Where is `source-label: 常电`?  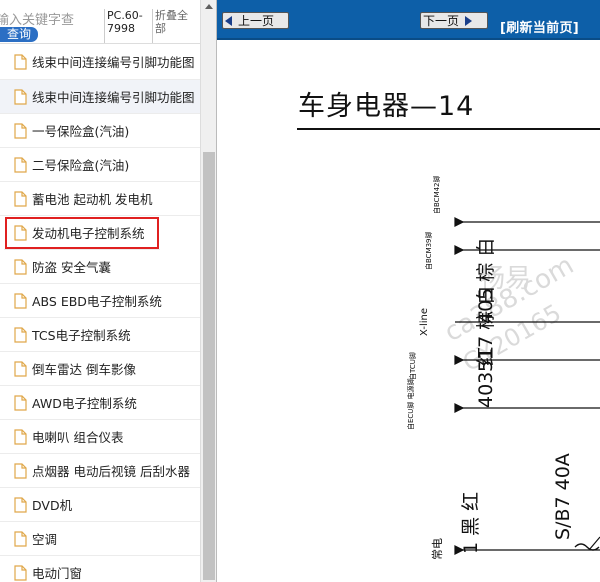 source-label: 常电 is located at coordinates (437, 549).